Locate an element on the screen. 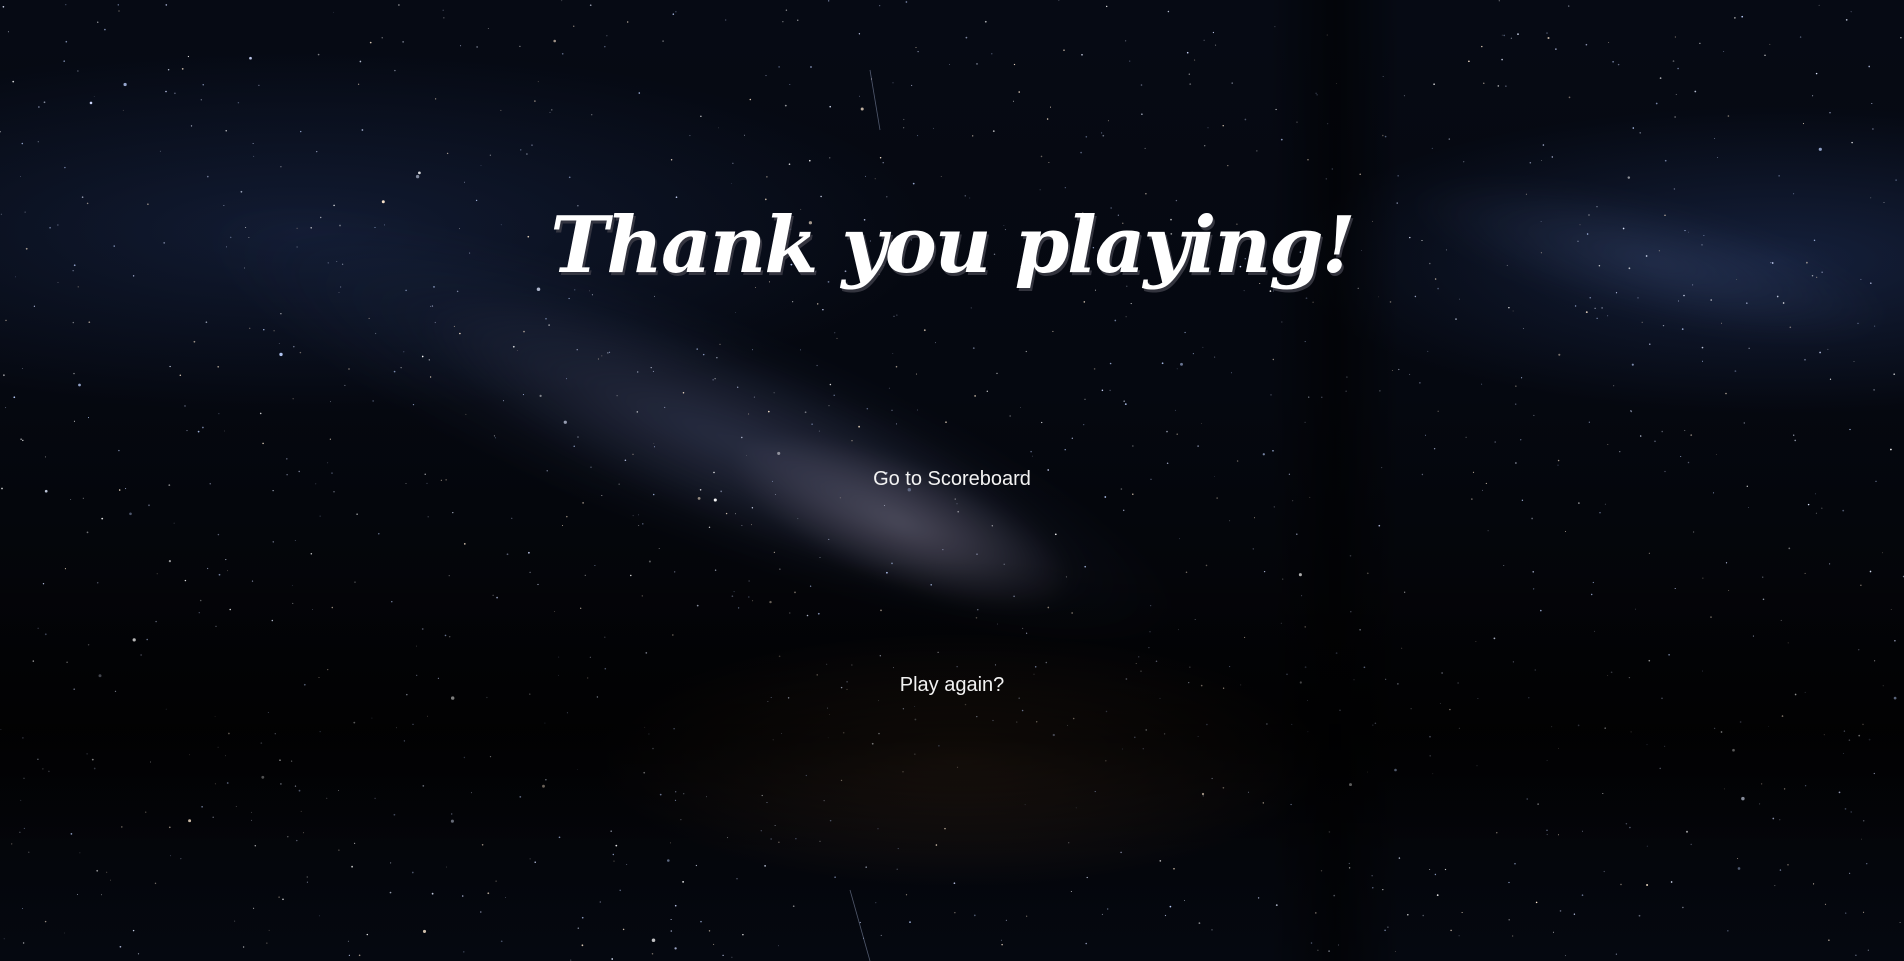 This screenshot has width=1904, height=961. play-again-link: Play again? is located at coordinates (952, 685).